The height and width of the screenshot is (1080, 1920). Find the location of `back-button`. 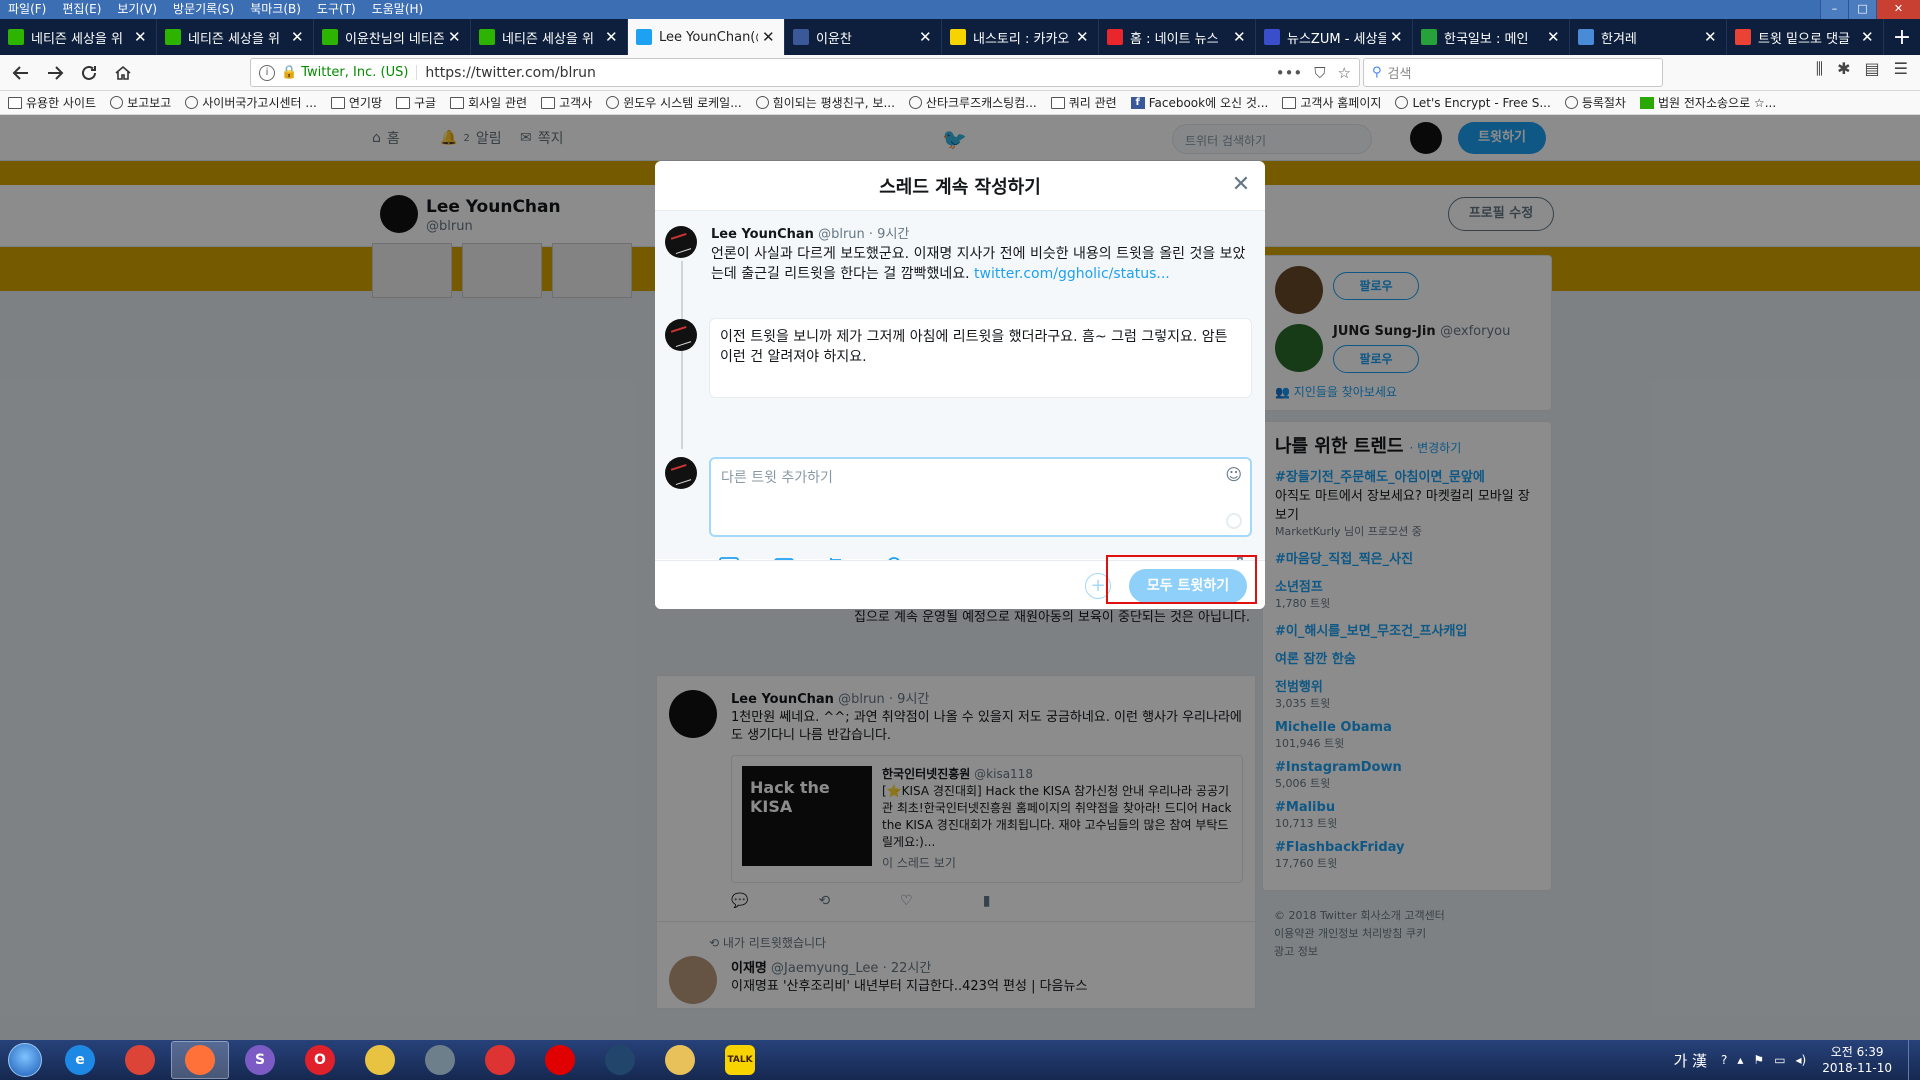

back-button is located at coordinates (21, 73).